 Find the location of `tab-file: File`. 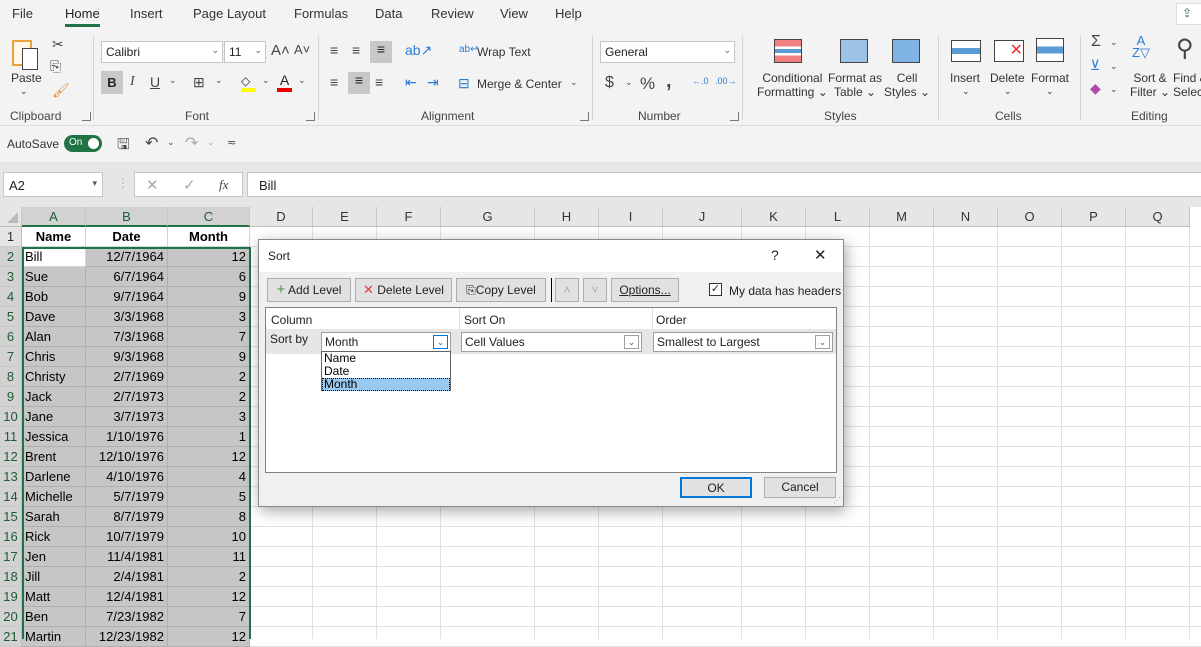

tab-file: File is located at coordinates (22, 13).